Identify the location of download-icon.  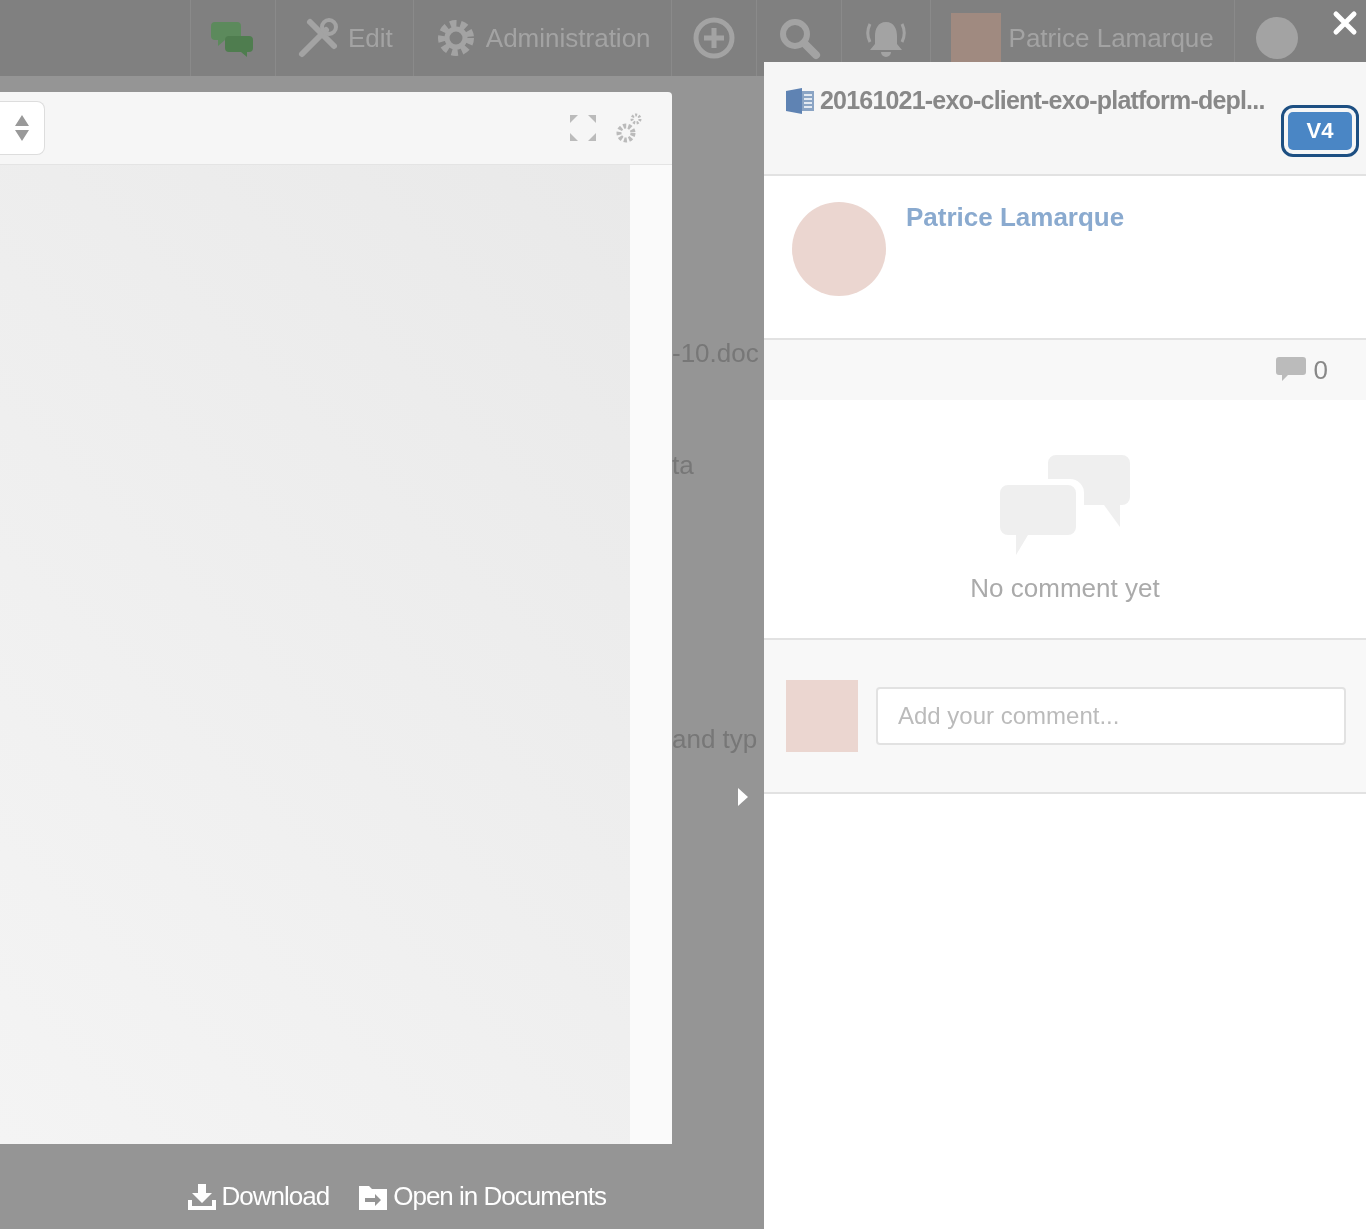
(201, 1196).